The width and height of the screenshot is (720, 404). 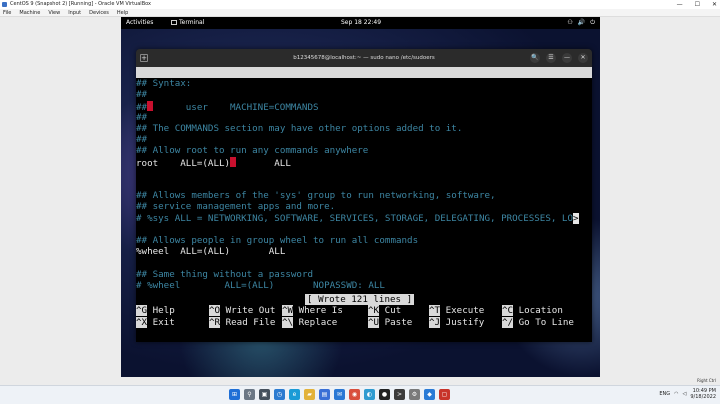 What do you see at coordinates (294, 394) in the screenshot?
I see `edge-icon: e` at bounding box center [294, 394].